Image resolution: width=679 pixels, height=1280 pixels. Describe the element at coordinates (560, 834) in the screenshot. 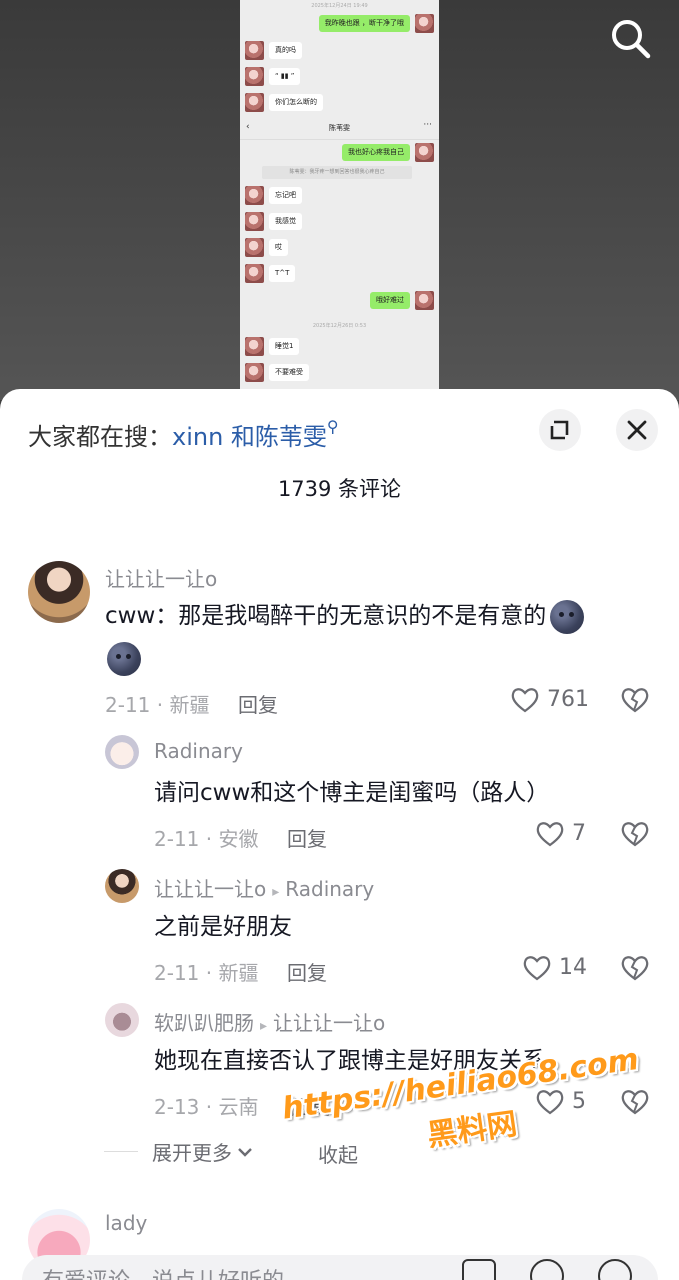

I see `like-button: 7` at that location.